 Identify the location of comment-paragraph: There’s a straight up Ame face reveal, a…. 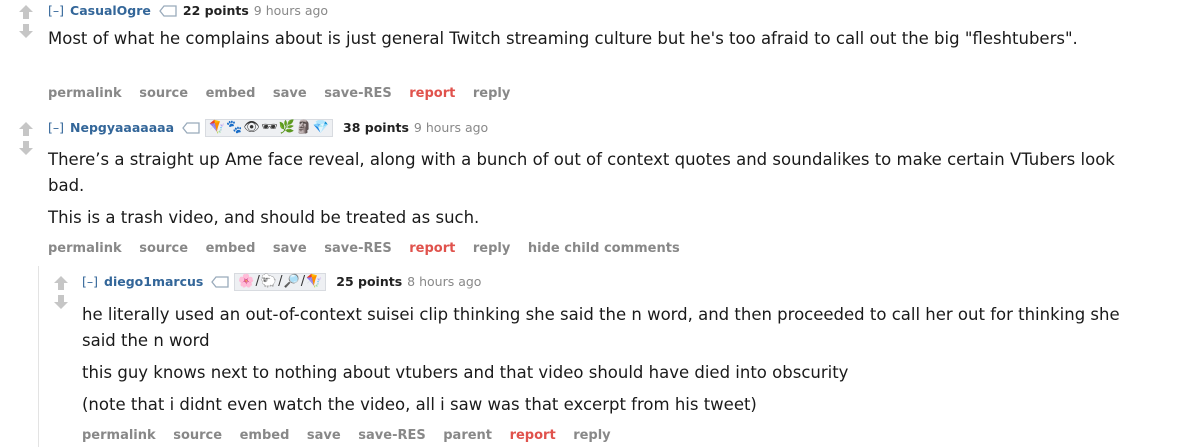
(581, 172).